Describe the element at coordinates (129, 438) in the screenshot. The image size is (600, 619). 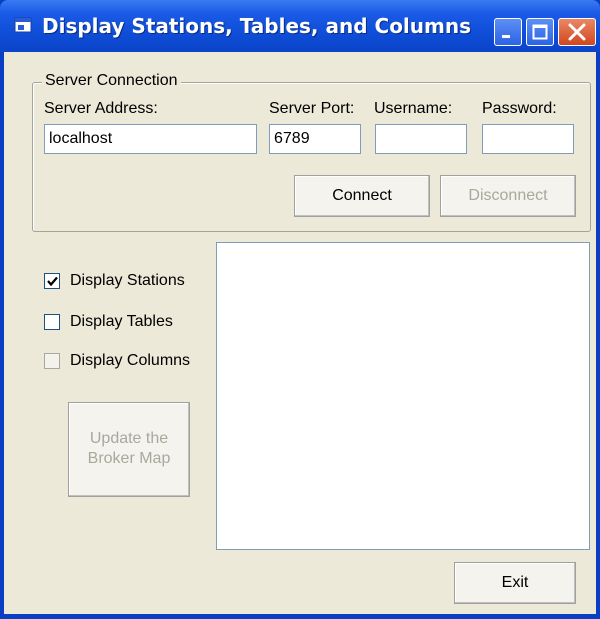
I see `update-broker-map-line1: Update the` at that location.